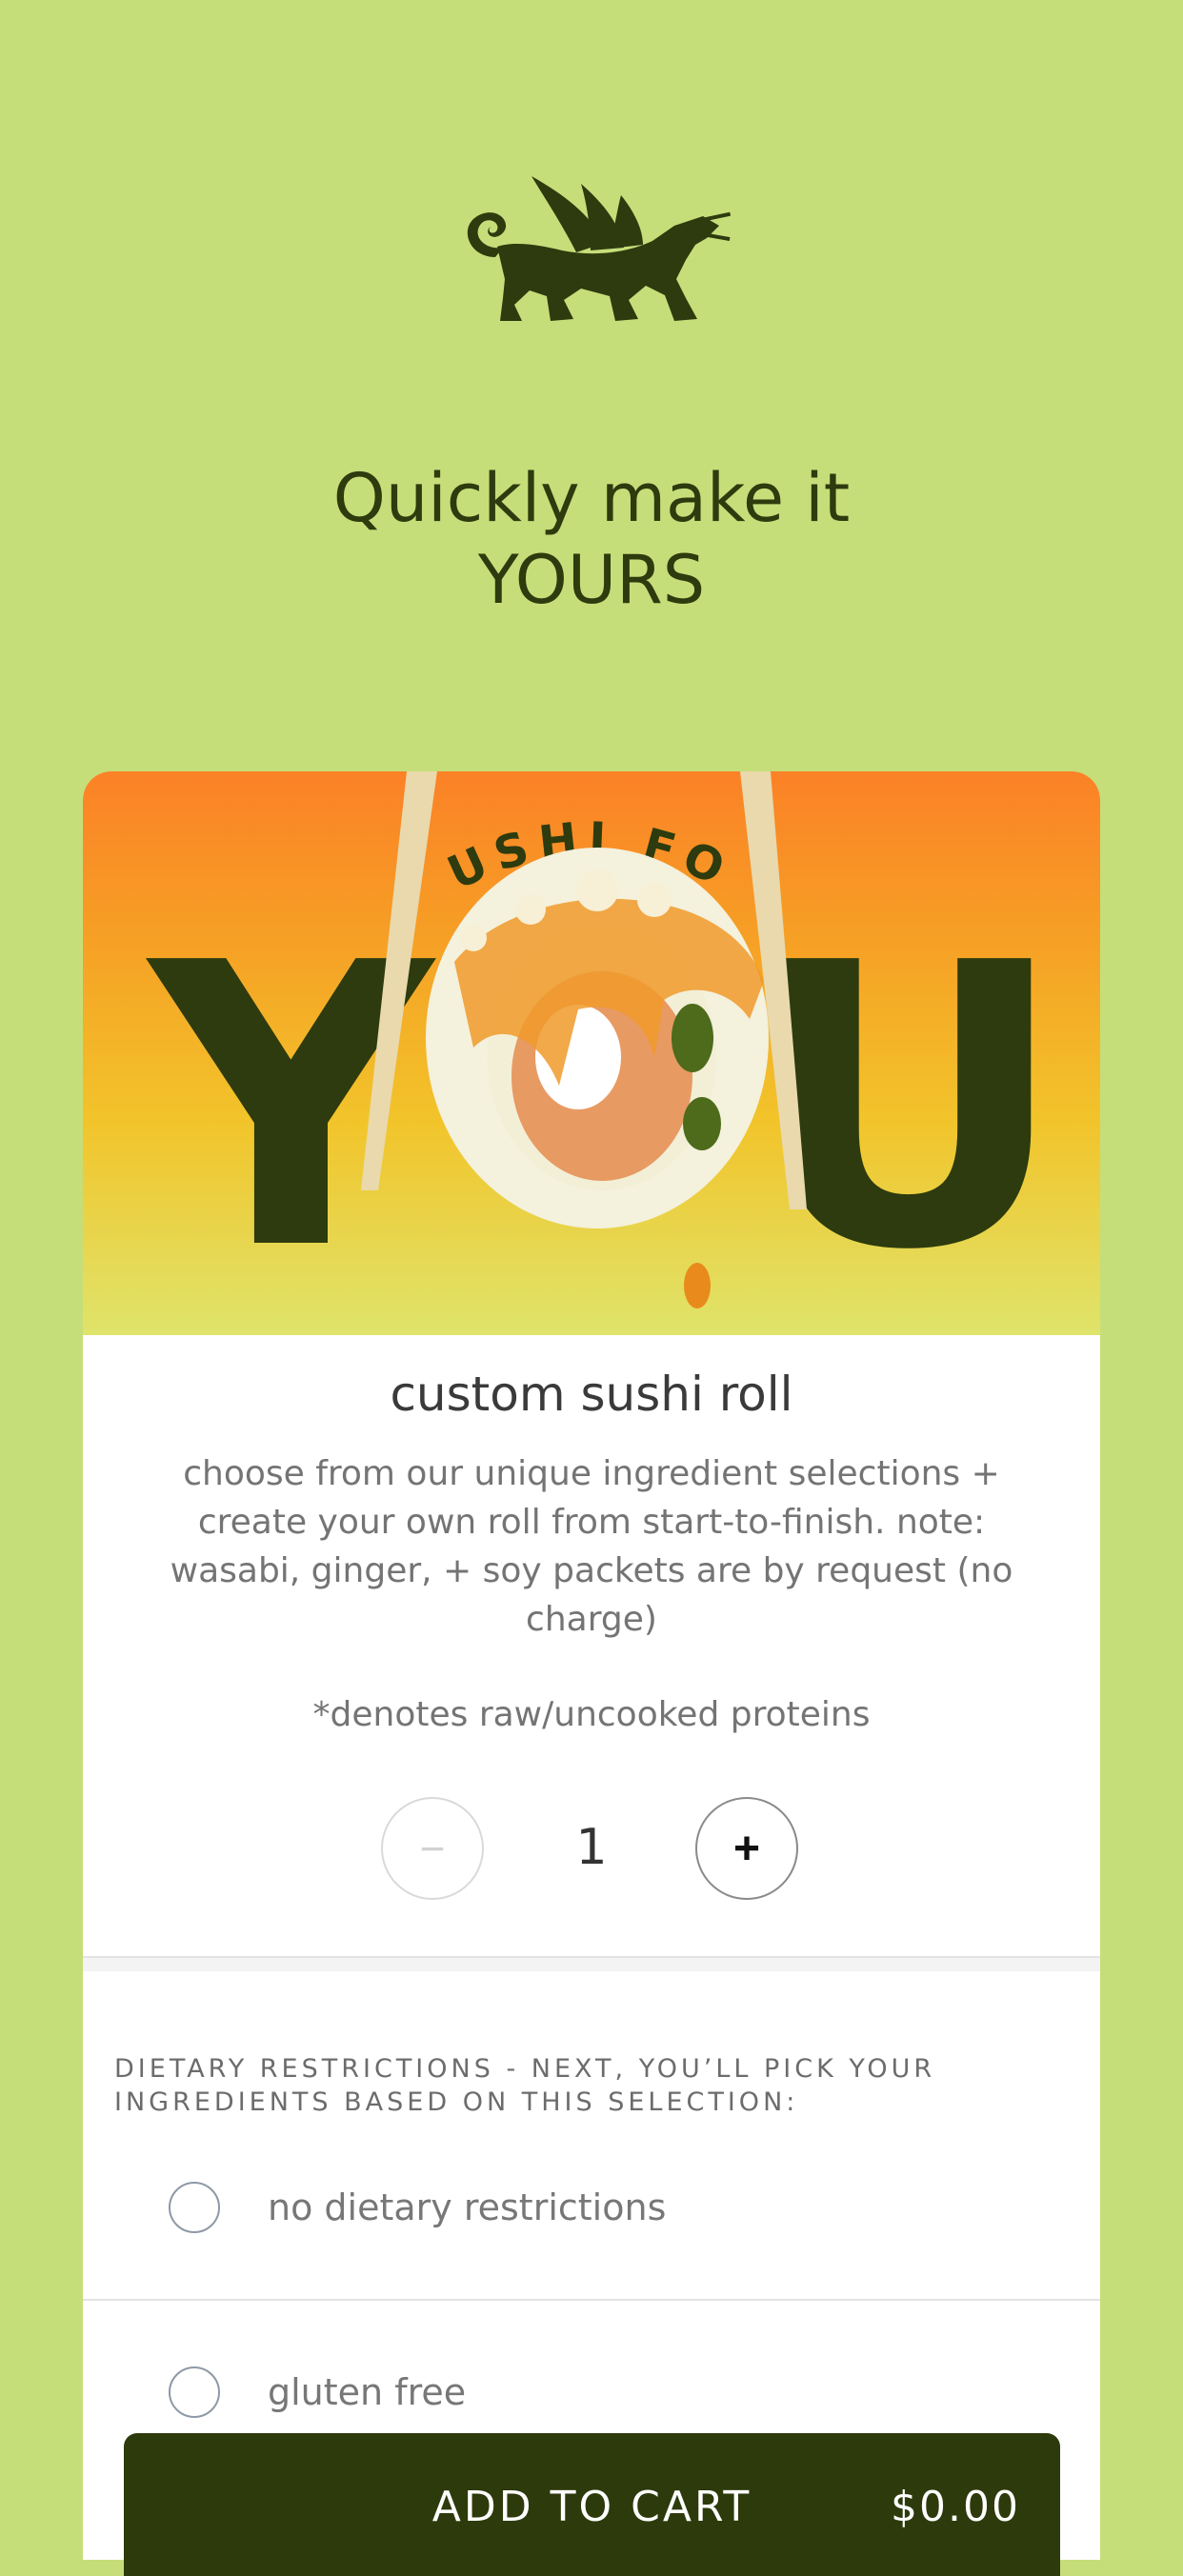  I want to click on headline-line1: Quickly make it, so click(591, 498).